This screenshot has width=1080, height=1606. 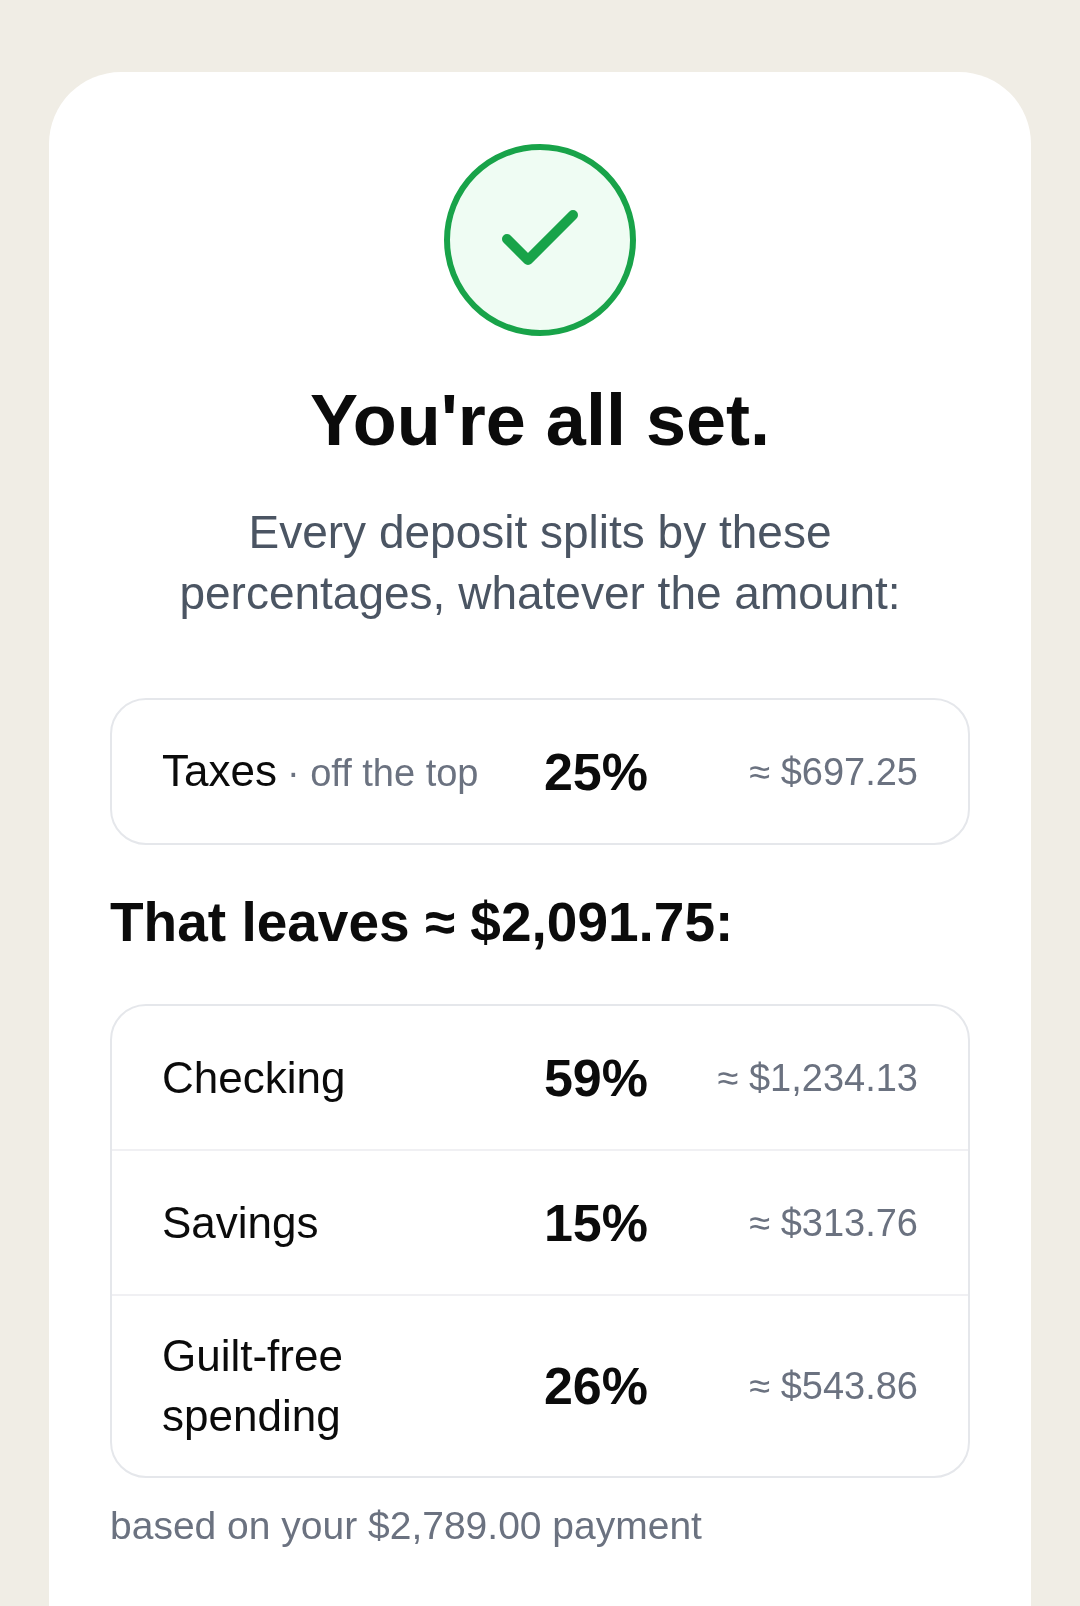 I want to click on amount-value: ≈ $543.86, so click(x=833, y=1386).